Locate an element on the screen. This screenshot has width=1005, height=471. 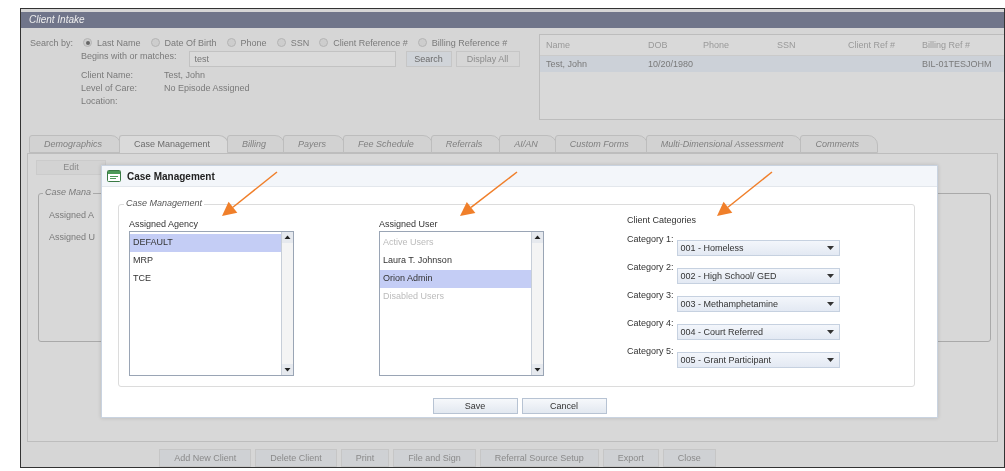
info-label: Level of Care: is located at coordinates (110, 87).